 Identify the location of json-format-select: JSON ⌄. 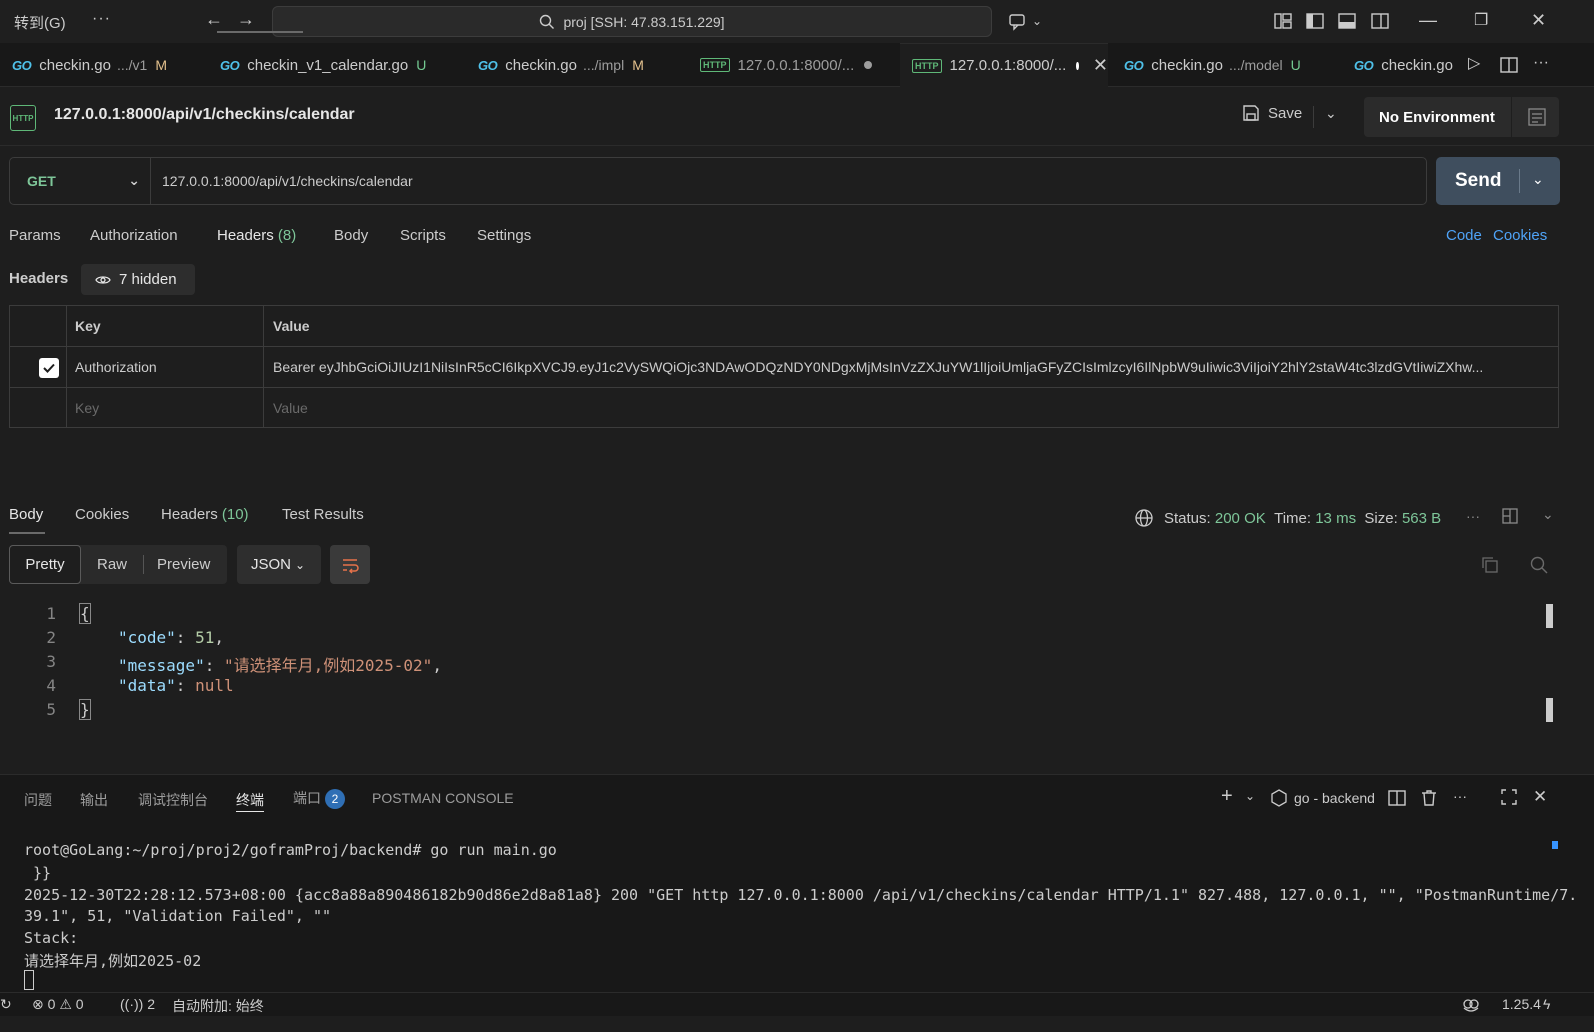
(279, 564).